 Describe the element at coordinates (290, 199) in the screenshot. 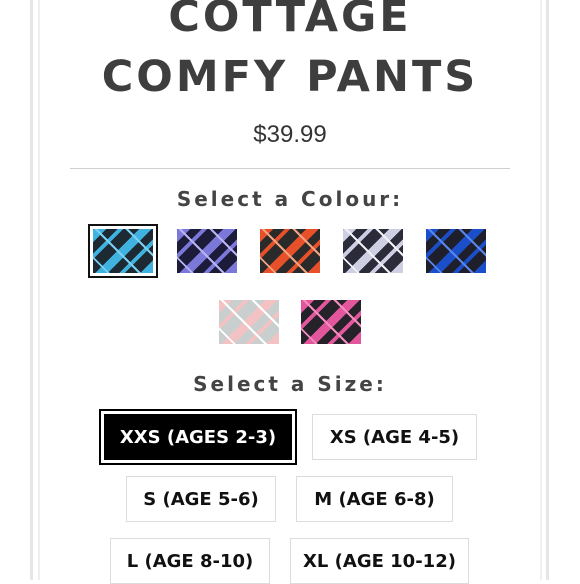

I see `colour-section-label: Select a Colour:` at that location.